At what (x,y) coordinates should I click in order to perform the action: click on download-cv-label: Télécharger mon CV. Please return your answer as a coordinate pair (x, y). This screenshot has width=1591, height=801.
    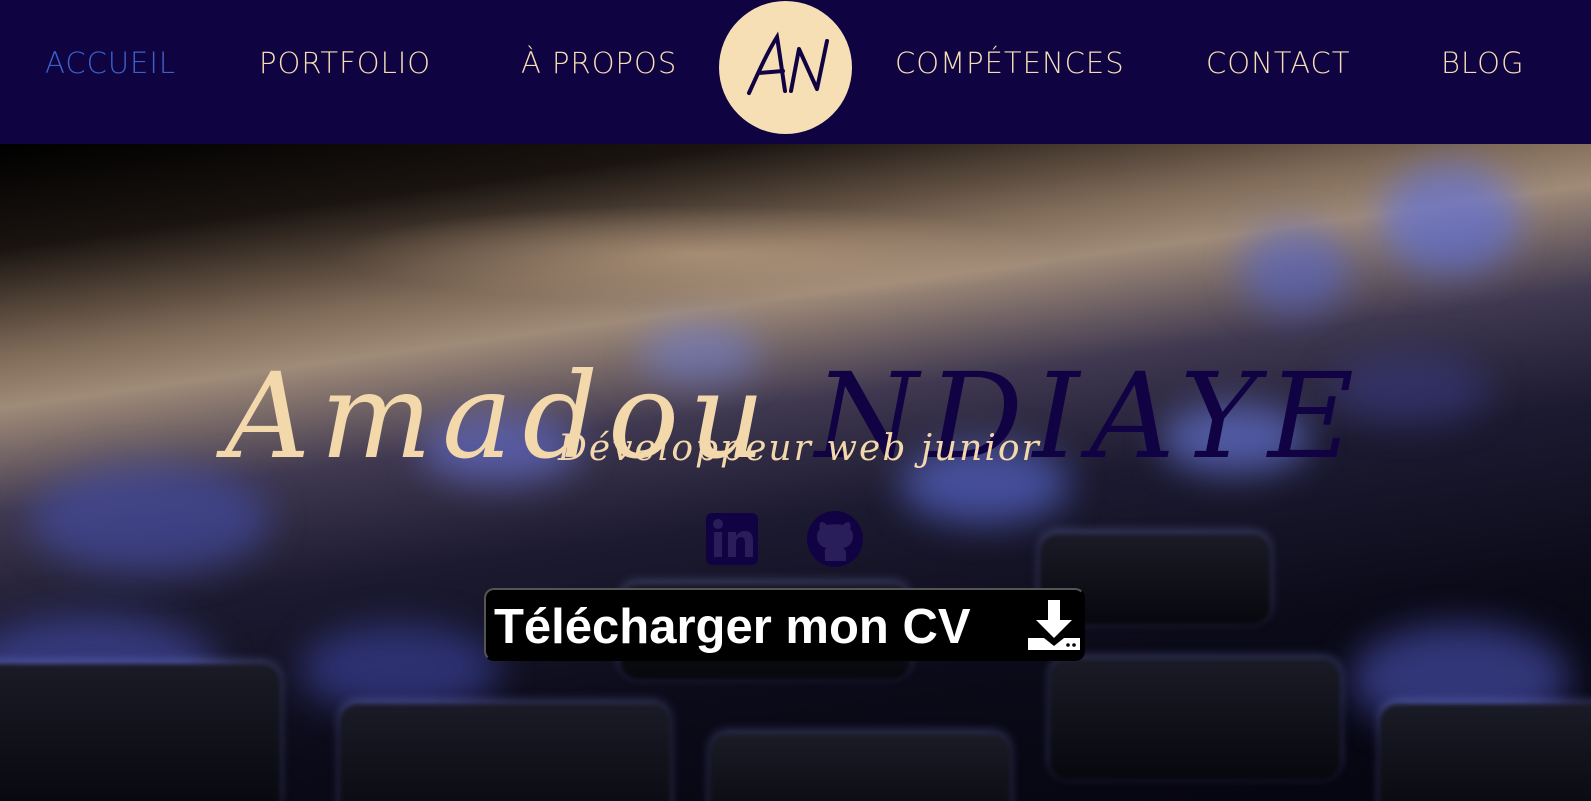
    Looking at the image, I should click on (732, 627).